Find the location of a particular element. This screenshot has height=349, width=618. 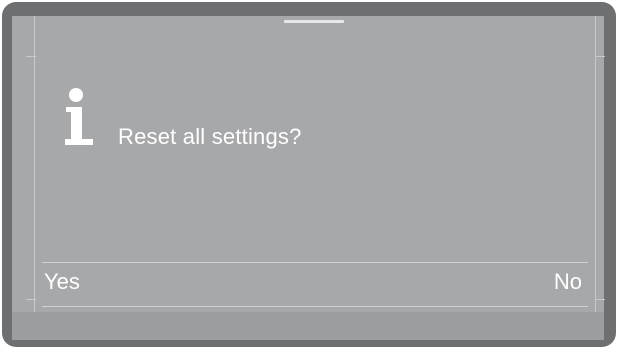

frame-tick-bottom-left is located at coordinates (31, 299).